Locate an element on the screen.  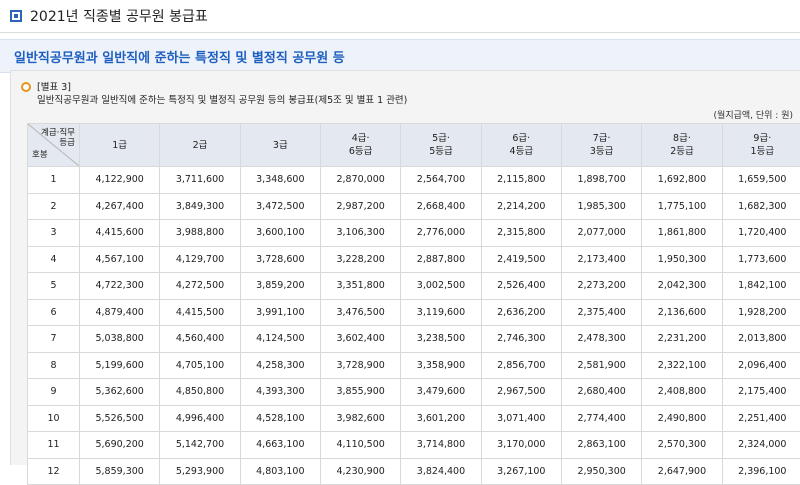
step-cell: 3 is located at coordinates (54, 233).